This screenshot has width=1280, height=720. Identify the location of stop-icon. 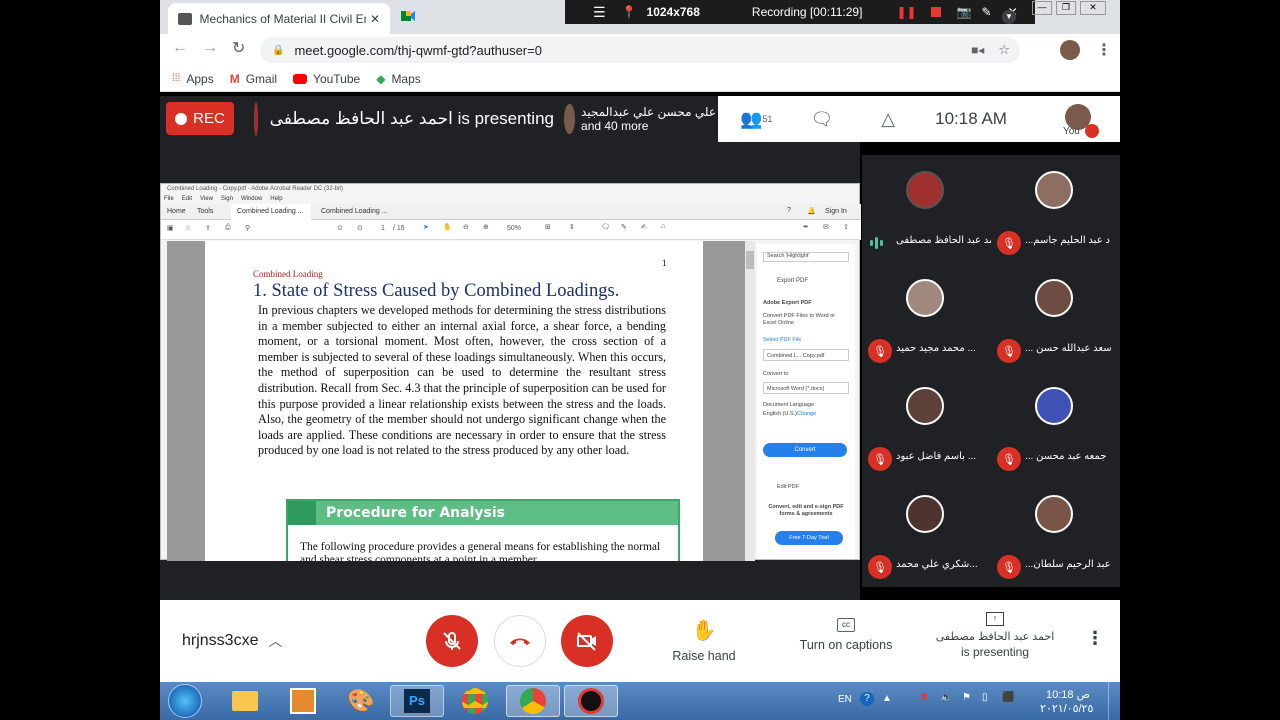
(935, 12).